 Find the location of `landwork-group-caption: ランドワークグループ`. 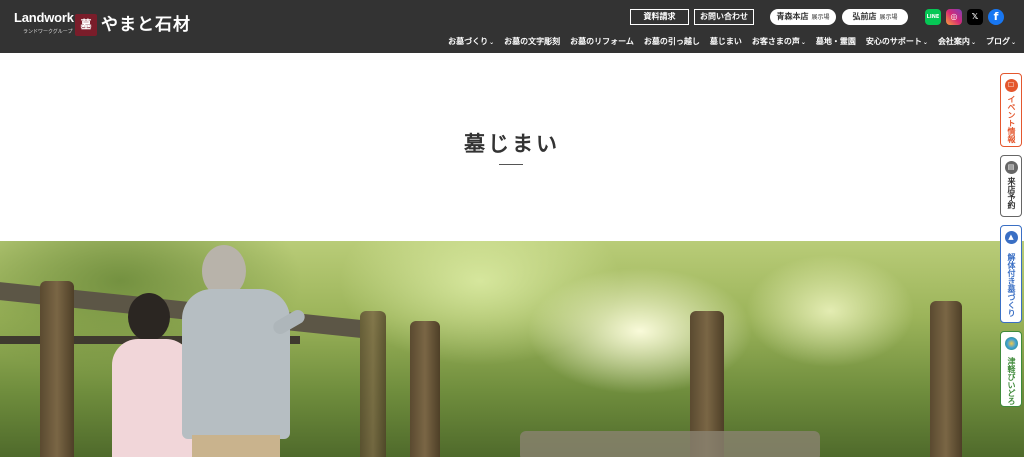

landwork-group-caption: ランドワークグループ is located at coordinates (48, 32).